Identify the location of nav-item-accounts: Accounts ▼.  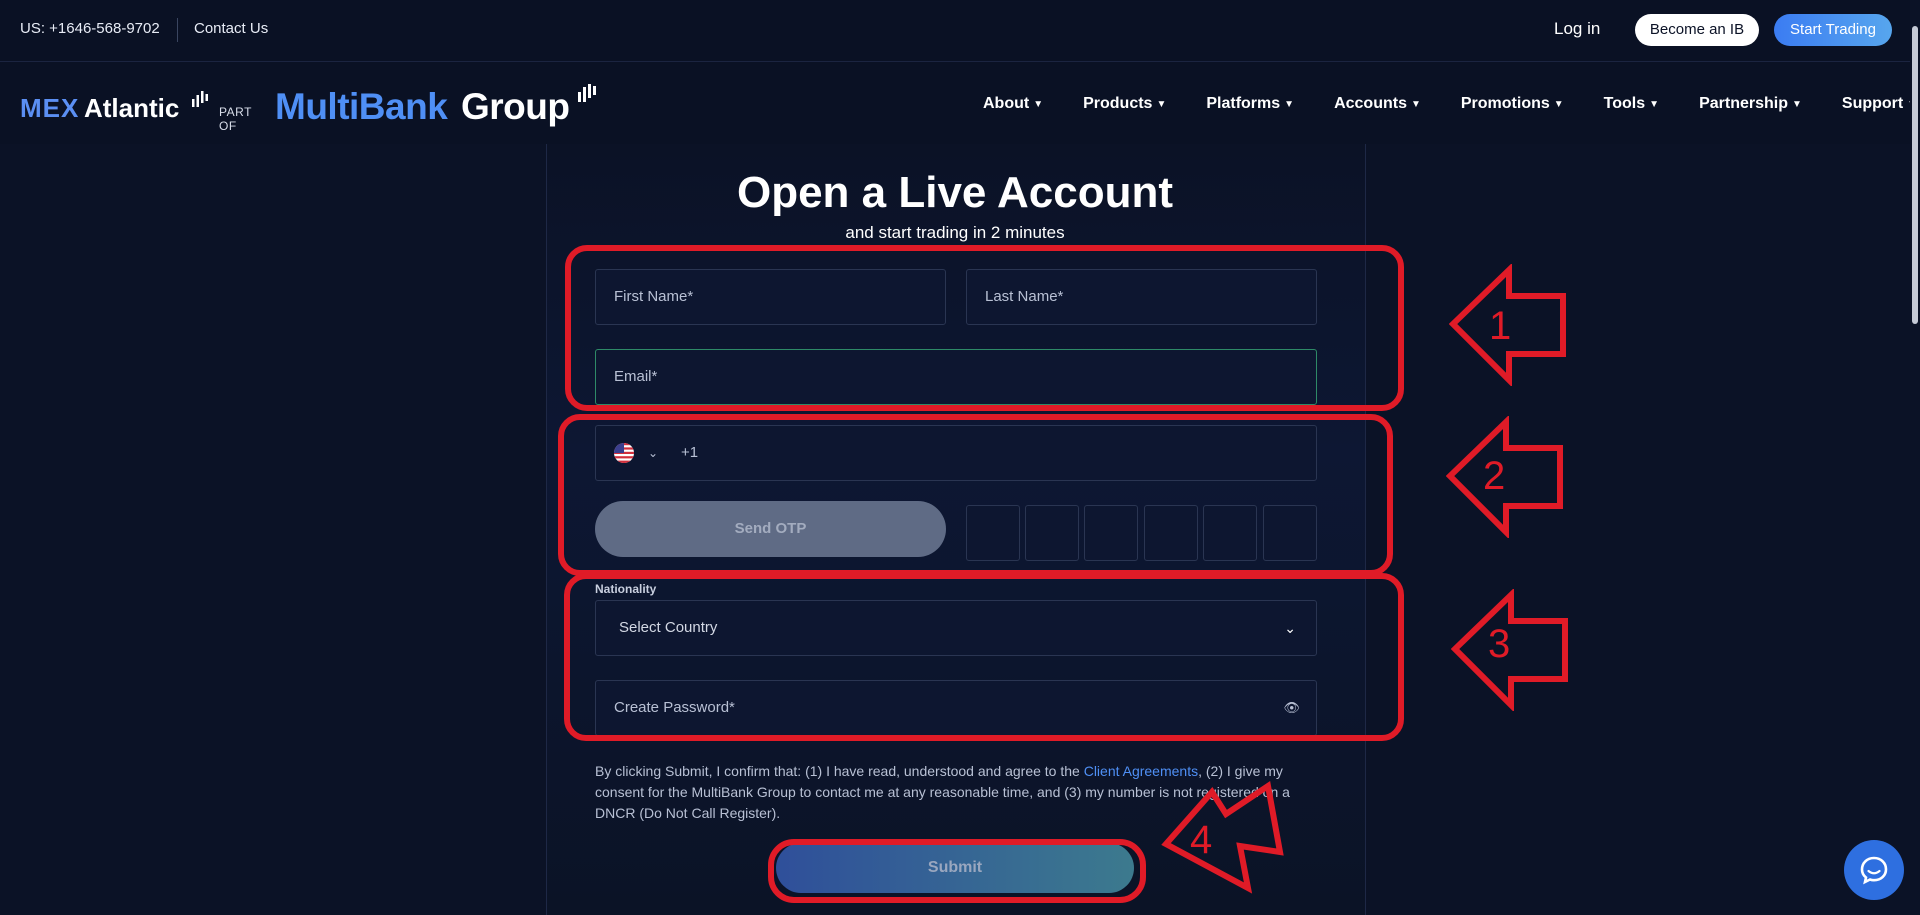
(1377, 104).